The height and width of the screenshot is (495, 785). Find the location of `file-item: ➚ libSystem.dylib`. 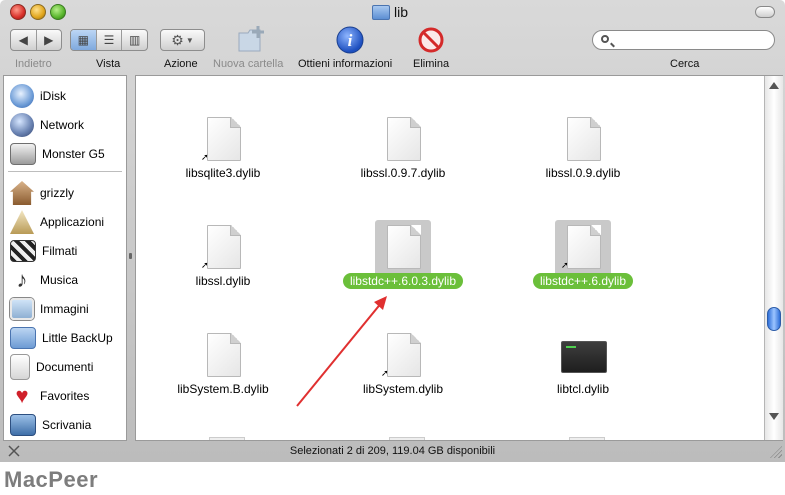

file-item: ➚ libSystem.dylib is located at coordinates (403, 374).